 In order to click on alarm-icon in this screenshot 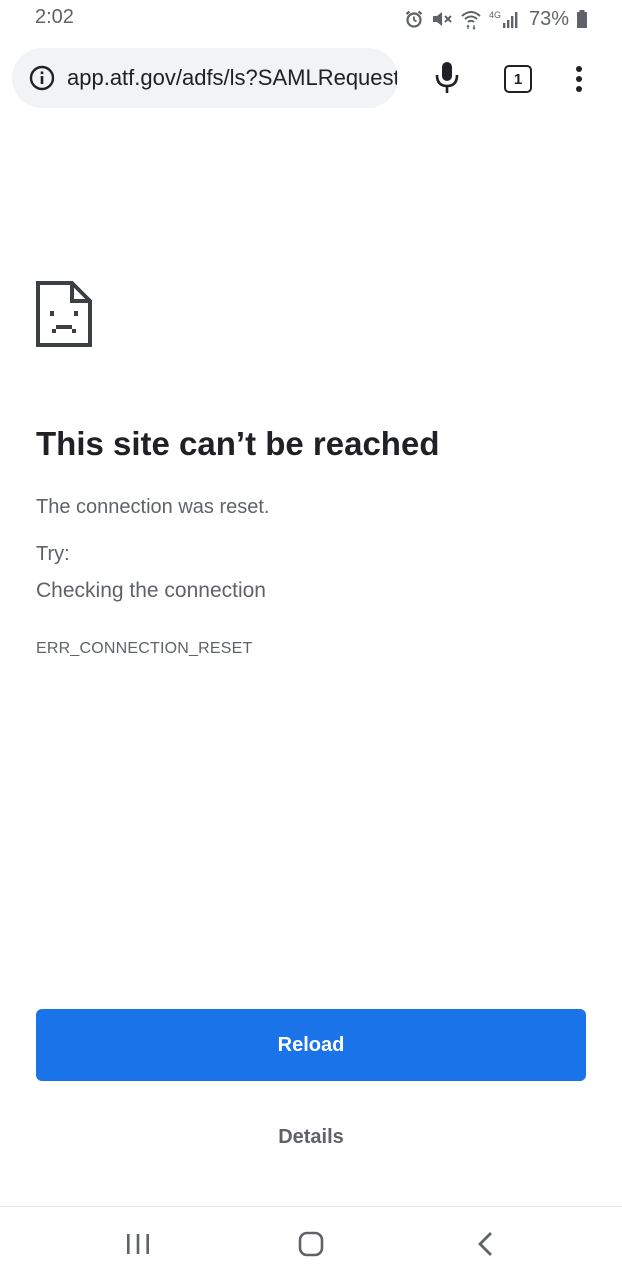, I will do `click(414, 19)`.